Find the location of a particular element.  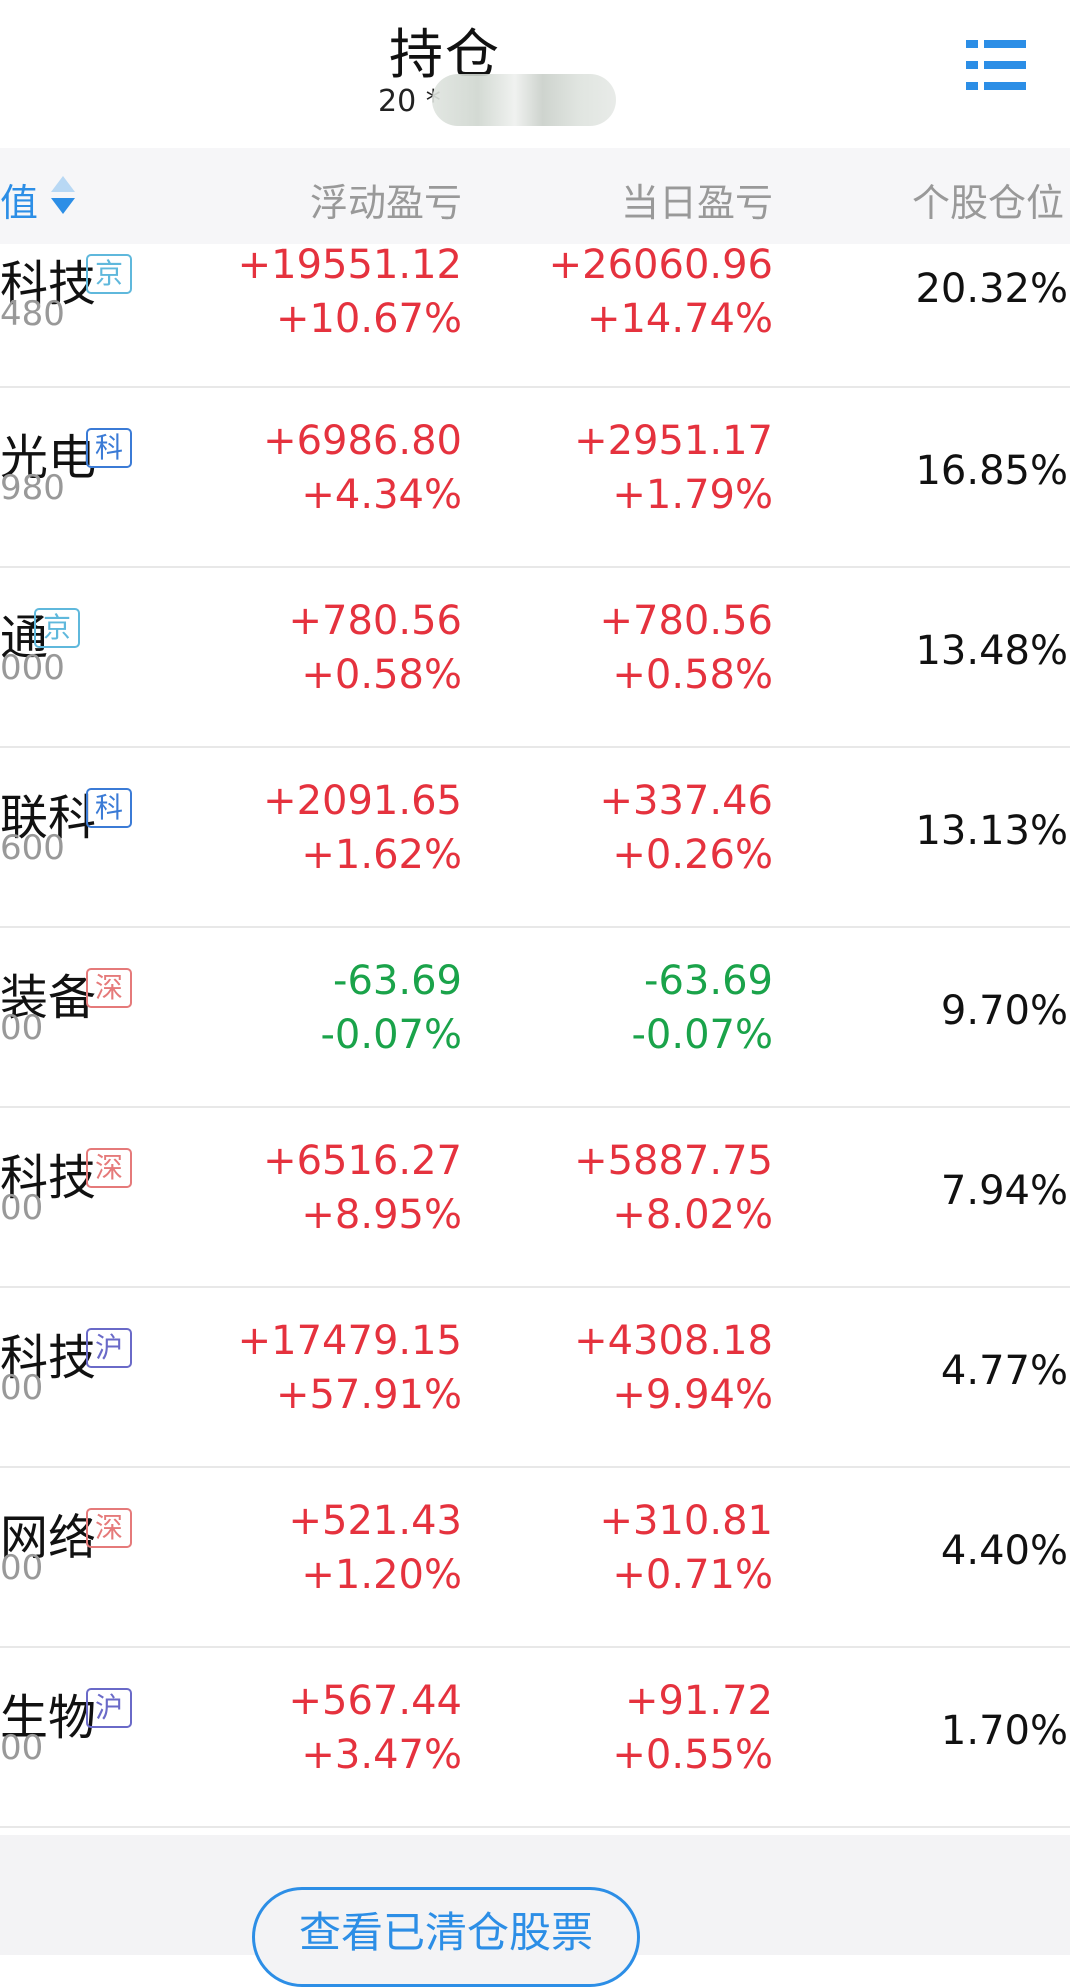

daily-pl-amount: +780.56 is located at coordinates (686, 621).